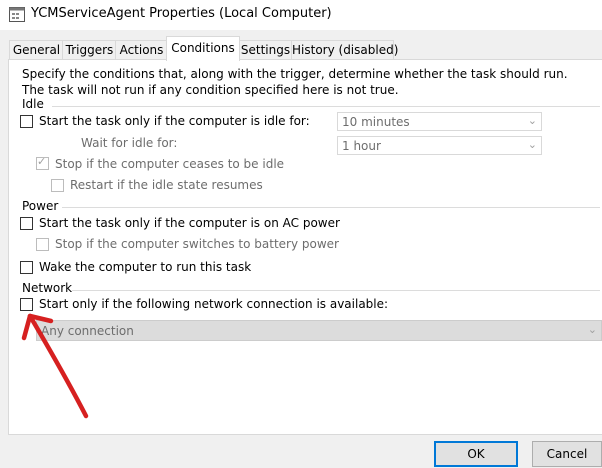 The width and height of the screenshot is (602, 468). What do you see at coordinates (203, 48) in the screenshot?
I see `tab-conditions: Conditions` at bounding box center [203, 48].